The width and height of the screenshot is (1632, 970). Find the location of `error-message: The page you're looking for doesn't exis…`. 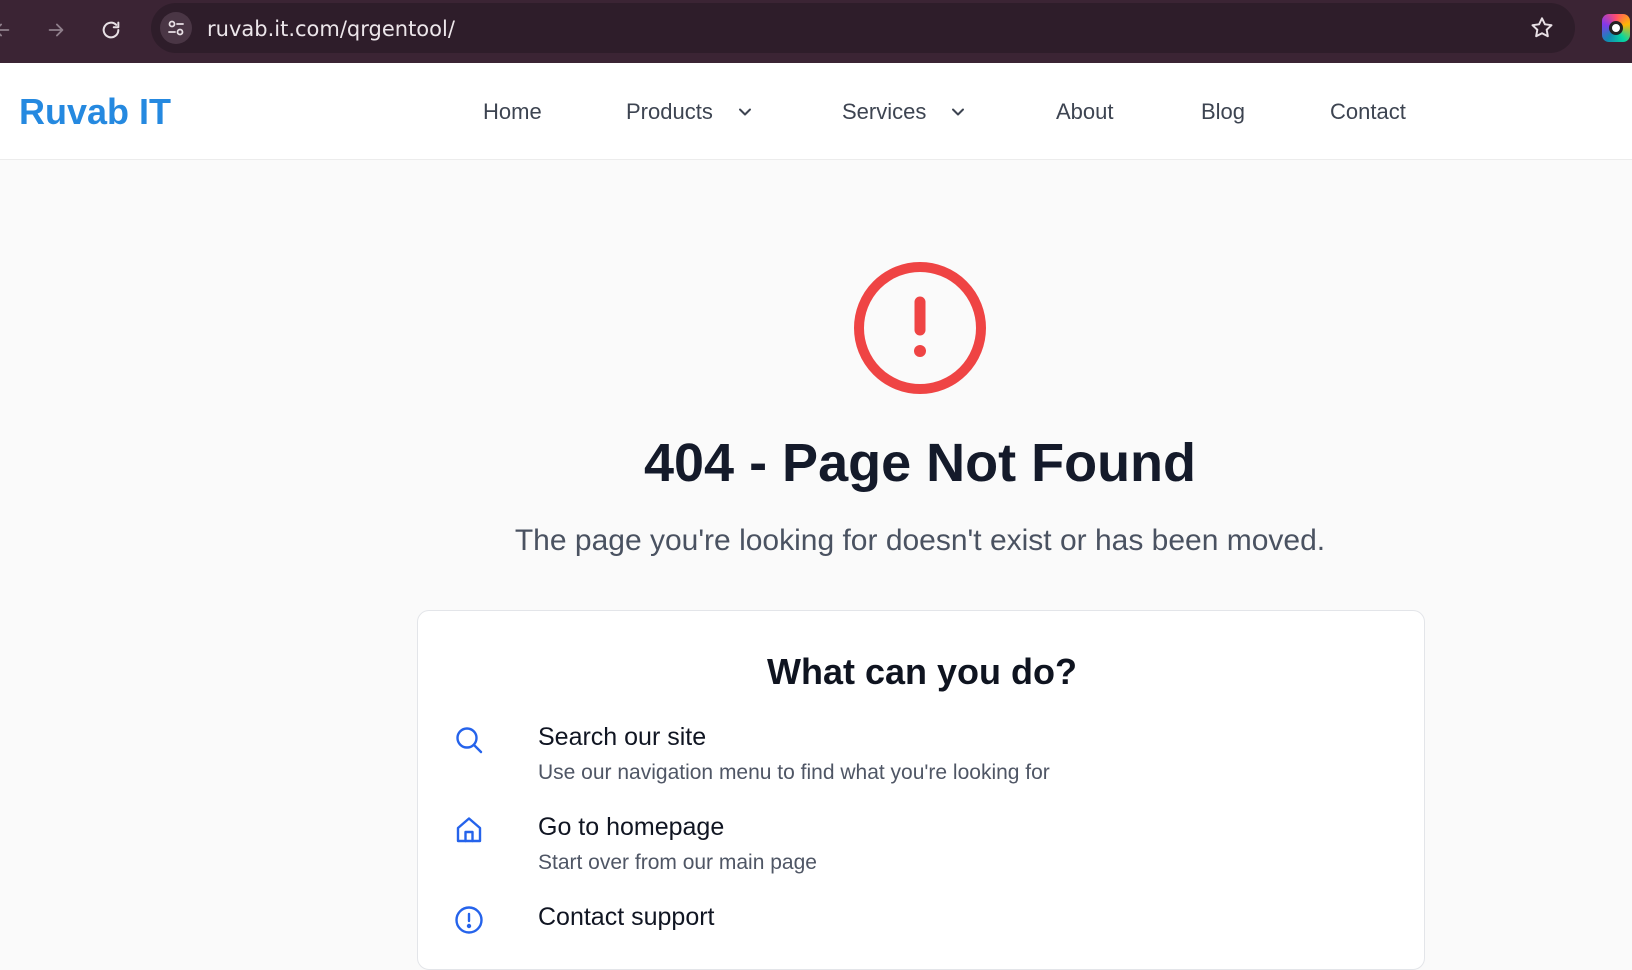

error-message: The page you're looking for doesn't exis… is located at coordinates (920, 540).